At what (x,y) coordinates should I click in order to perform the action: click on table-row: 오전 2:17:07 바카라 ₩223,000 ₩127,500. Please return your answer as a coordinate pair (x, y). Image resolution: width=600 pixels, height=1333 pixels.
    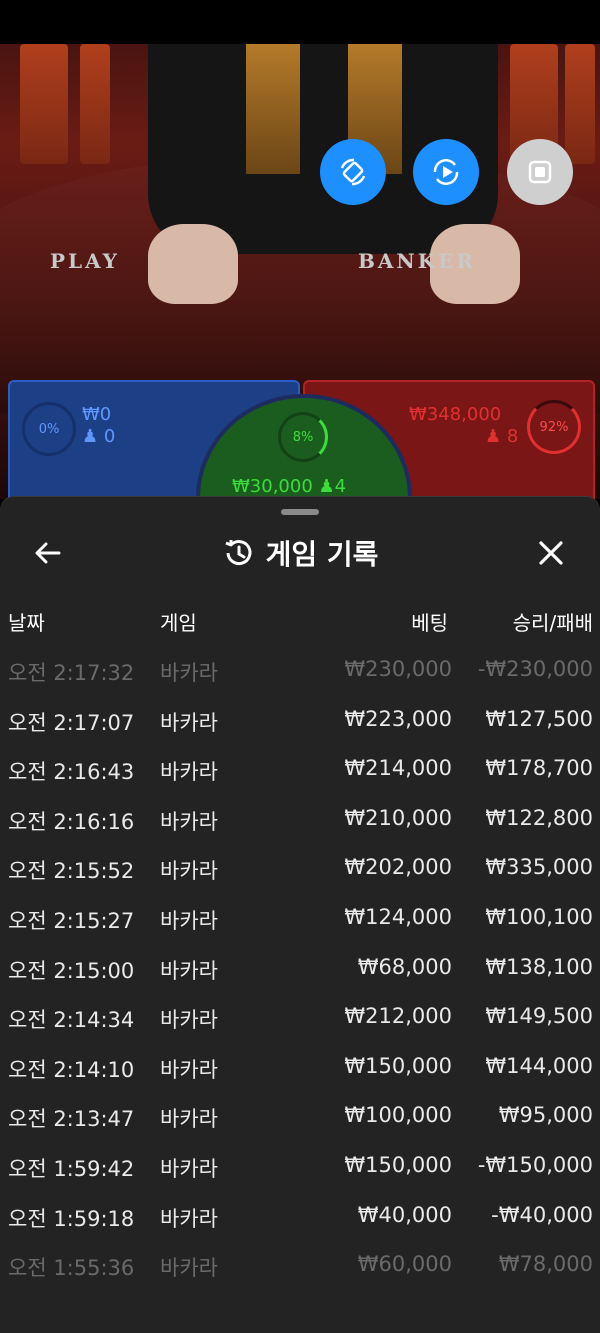
    Looking at the image, I should click on (300, 720).